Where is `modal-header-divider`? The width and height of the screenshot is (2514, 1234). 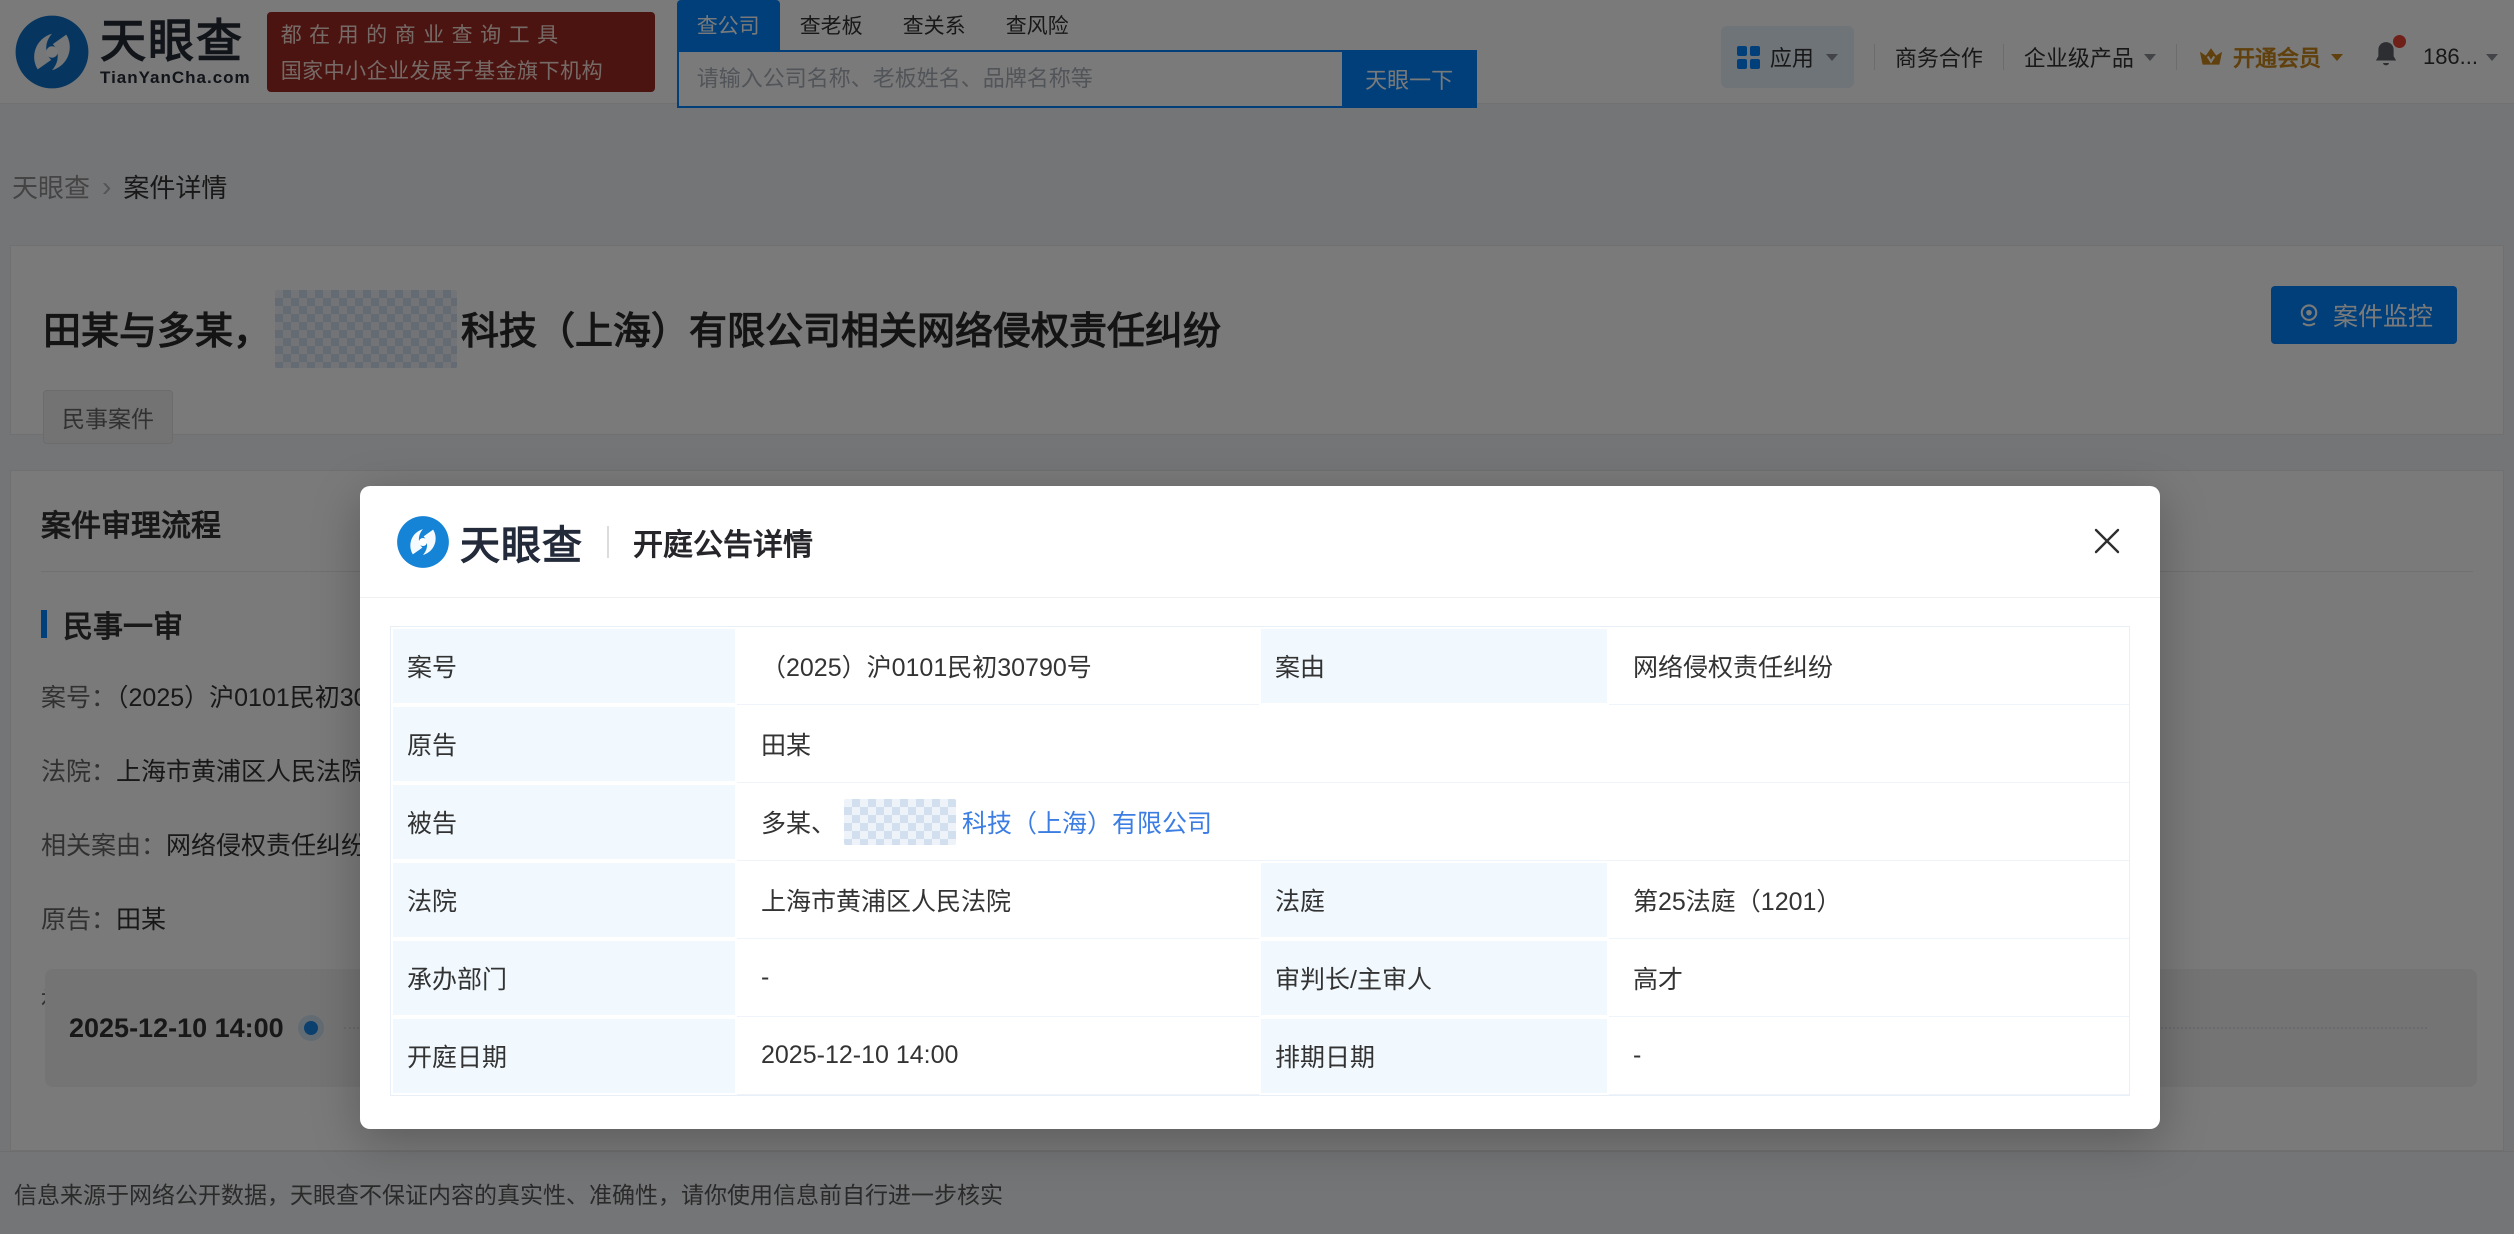 modal-header-divider is located at coordinates (608, 541).